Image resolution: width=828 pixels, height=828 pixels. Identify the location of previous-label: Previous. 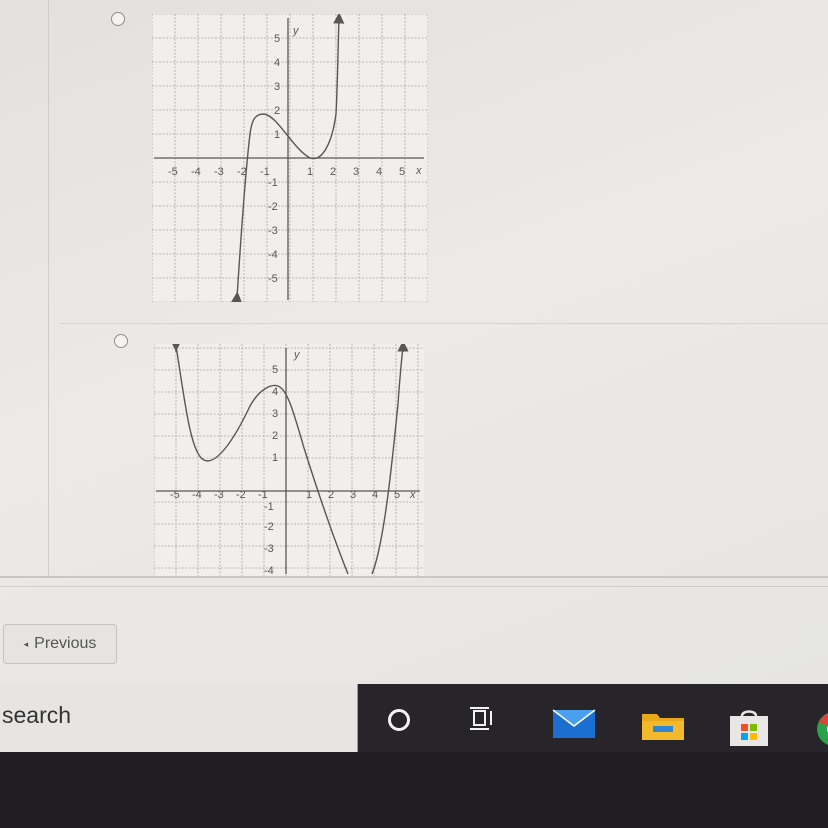
(65, 643).